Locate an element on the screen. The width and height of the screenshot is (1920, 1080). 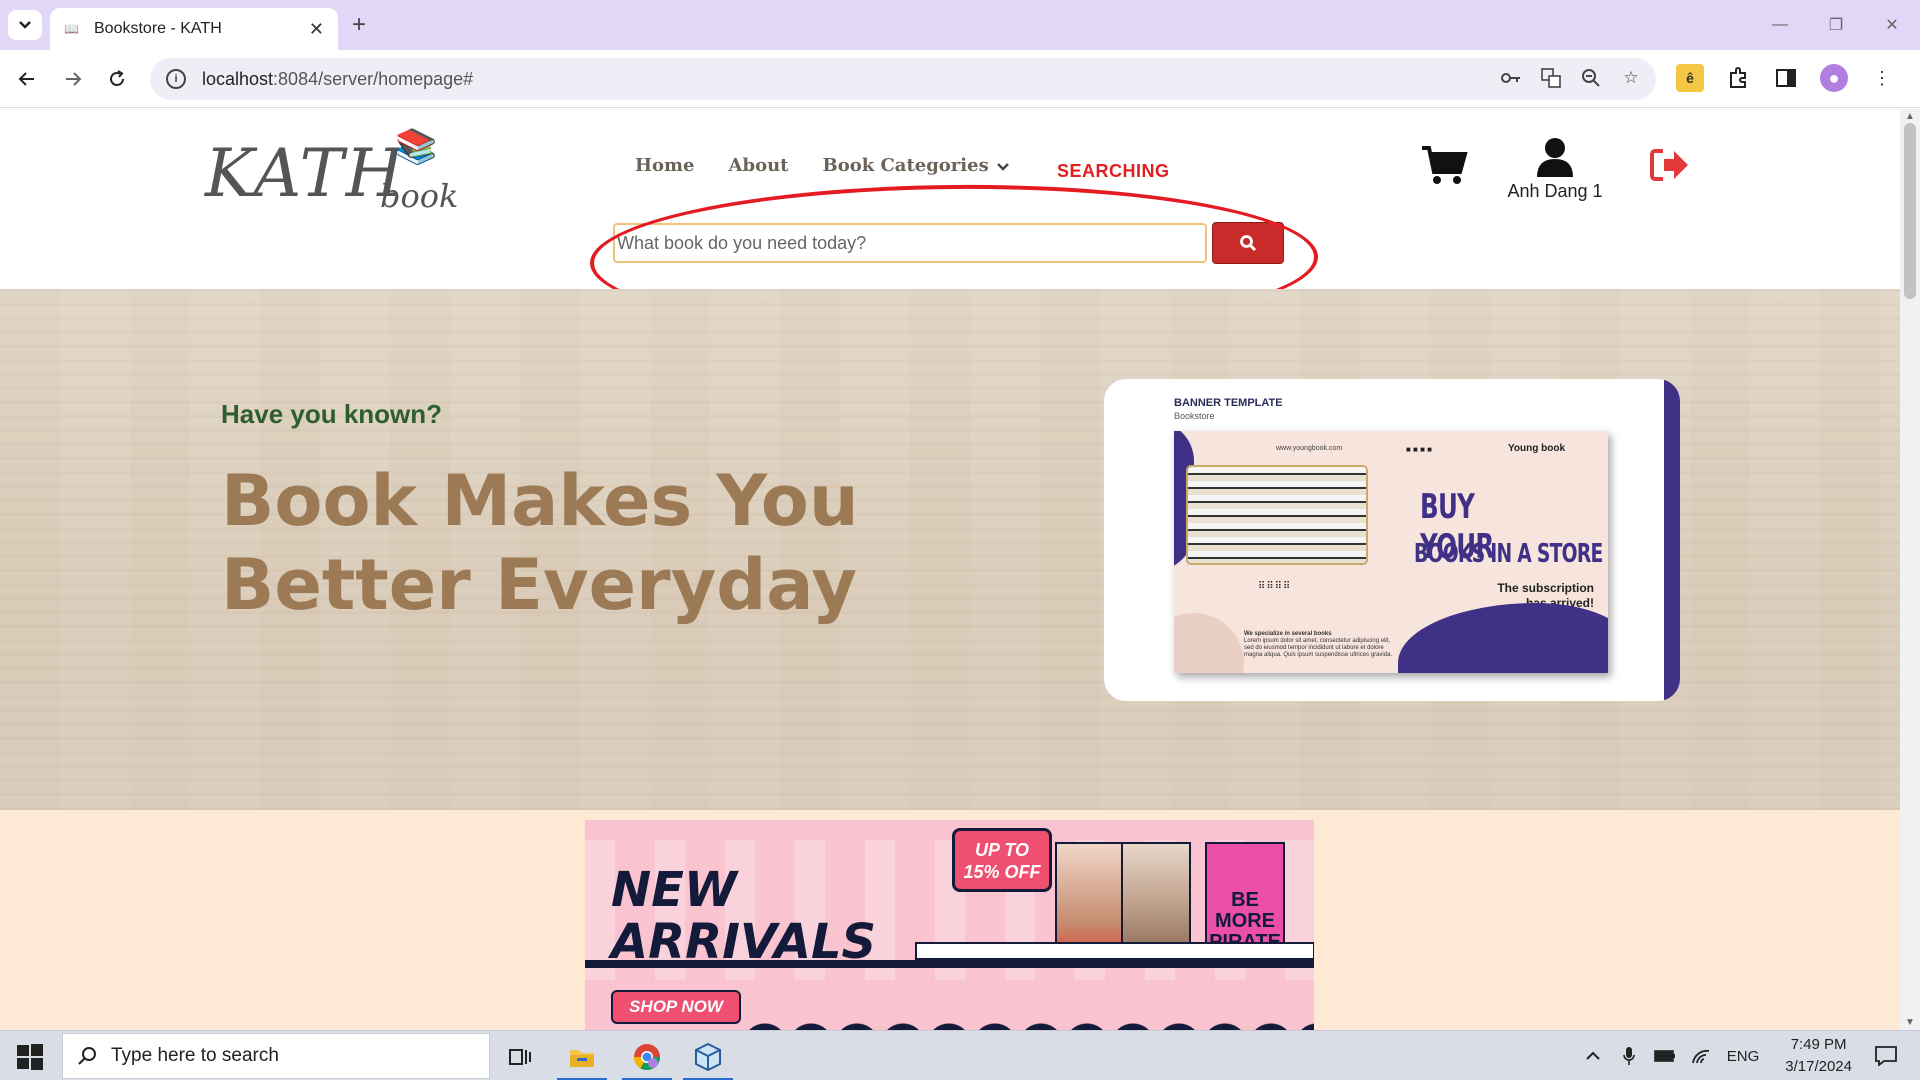
promo-line1: UP TO is located at coordinates (1001, 850).